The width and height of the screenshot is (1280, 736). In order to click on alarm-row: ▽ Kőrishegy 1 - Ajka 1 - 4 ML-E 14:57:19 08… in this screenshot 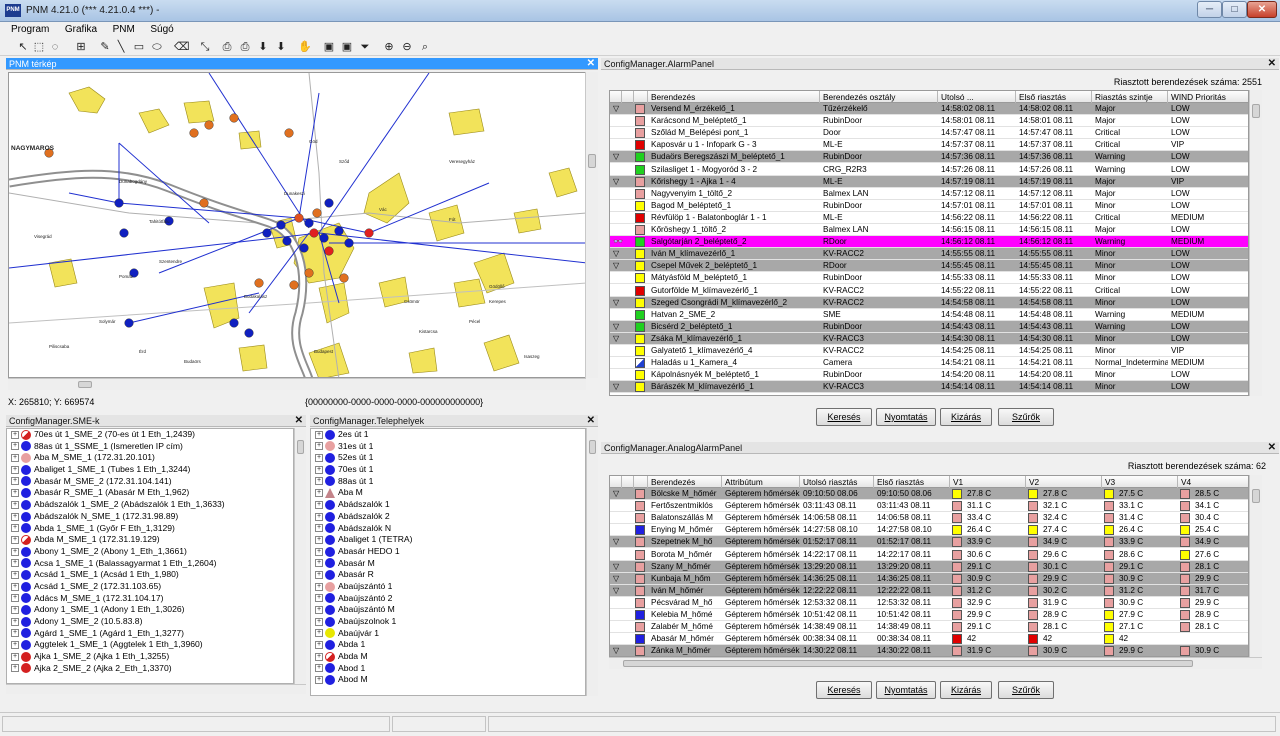, I will do `click(929, 181)`.